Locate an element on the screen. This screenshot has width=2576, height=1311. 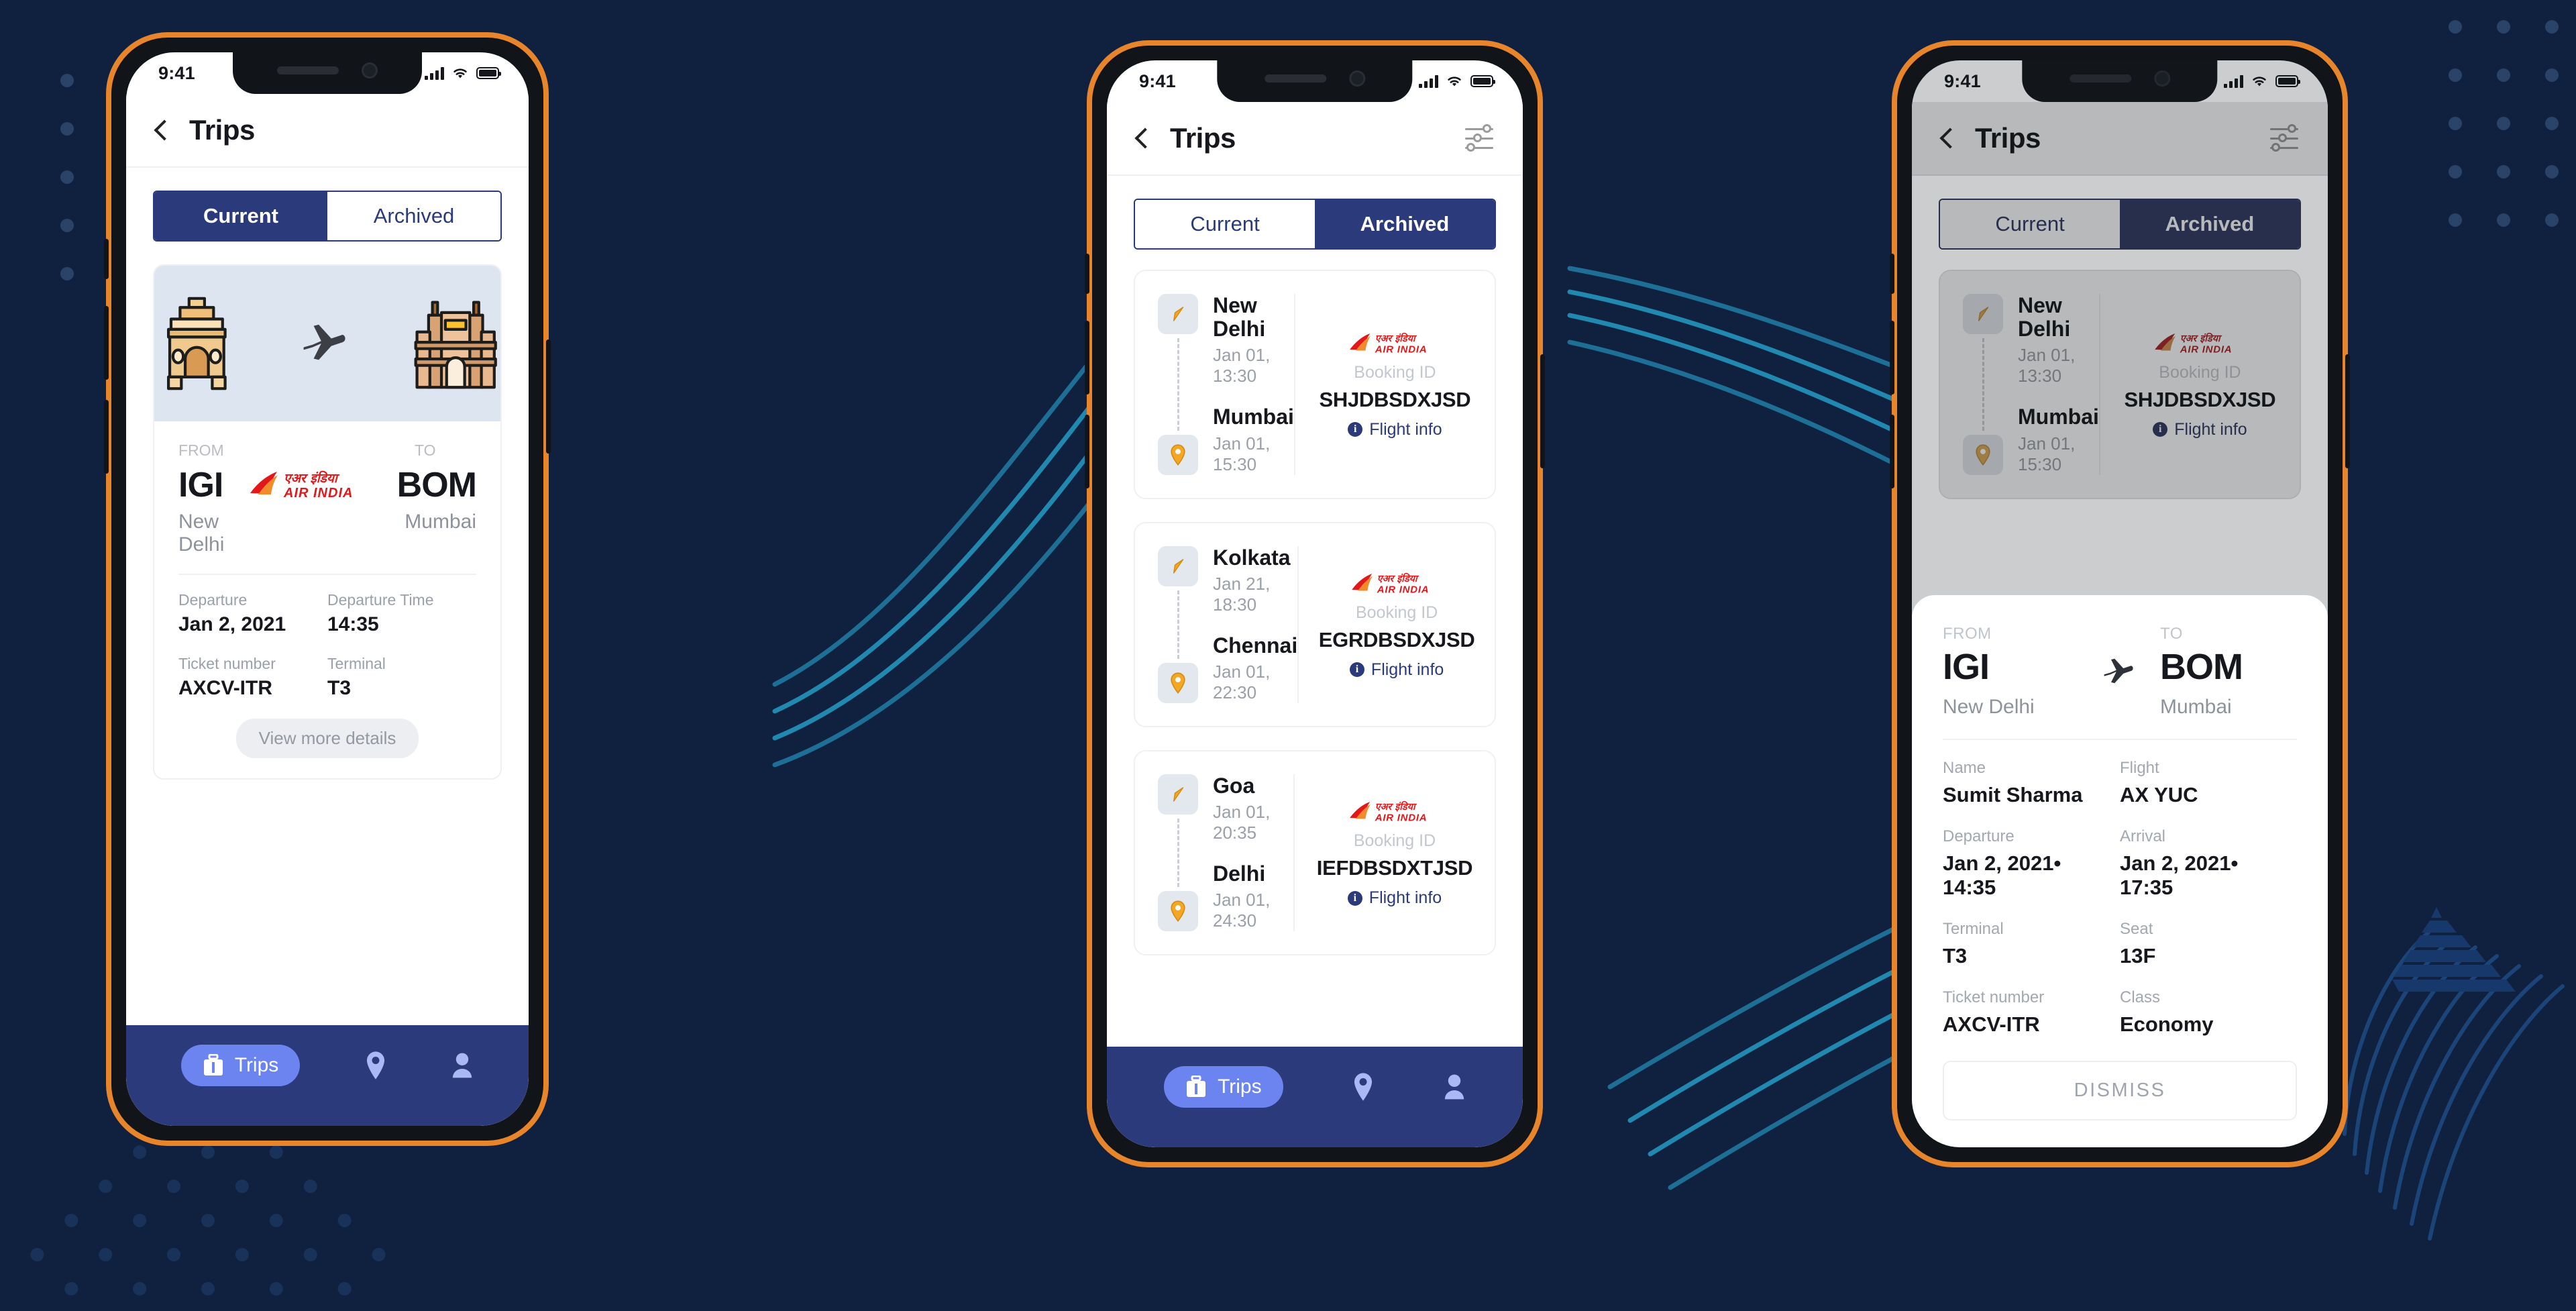
battery-icon is located at coordinates (1482, 81).